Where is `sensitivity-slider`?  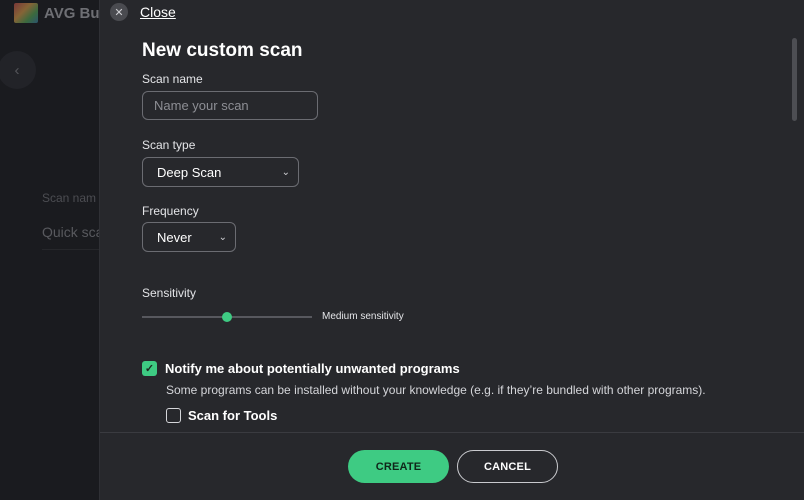 sensitivity-slider is located at coordinates (227, 317).